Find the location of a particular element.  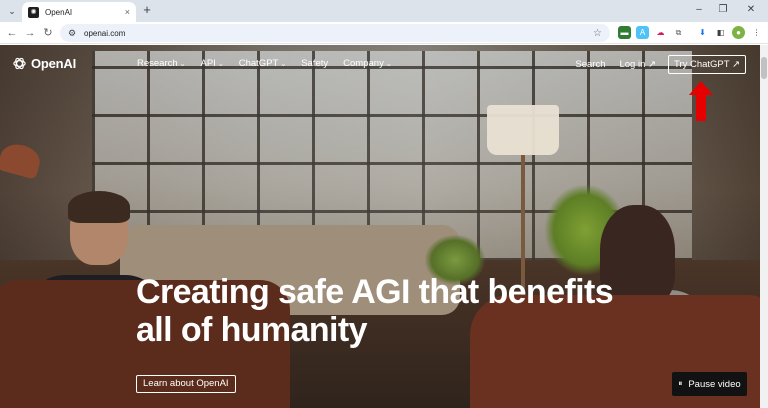

star-icon: ☆ is located at coordinates (597, 33).